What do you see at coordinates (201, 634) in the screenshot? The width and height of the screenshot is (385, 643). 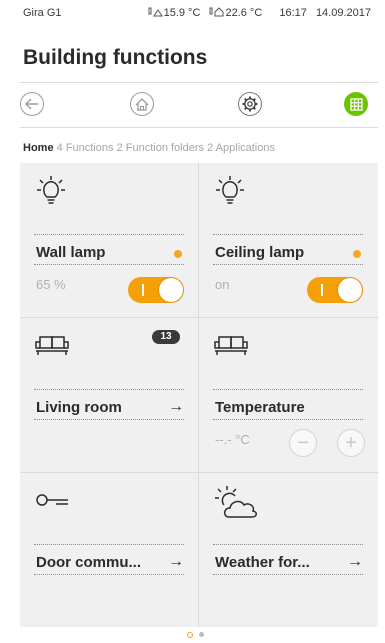 I see `page-dot` at bounding box center [201, 634].